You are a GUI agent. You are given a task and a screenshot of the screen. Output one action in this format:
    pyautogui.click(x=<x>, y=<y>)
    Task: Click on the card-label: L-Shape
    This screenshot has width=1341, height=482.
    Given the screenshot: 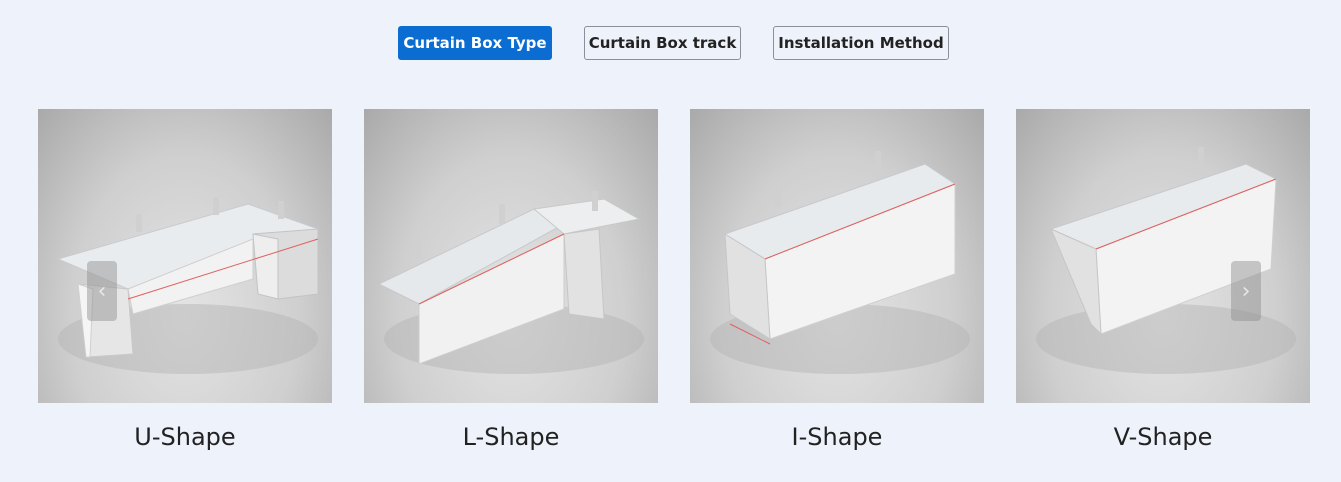 What is the action you would take?
    pyautogui.click(x=511, y=437)
    